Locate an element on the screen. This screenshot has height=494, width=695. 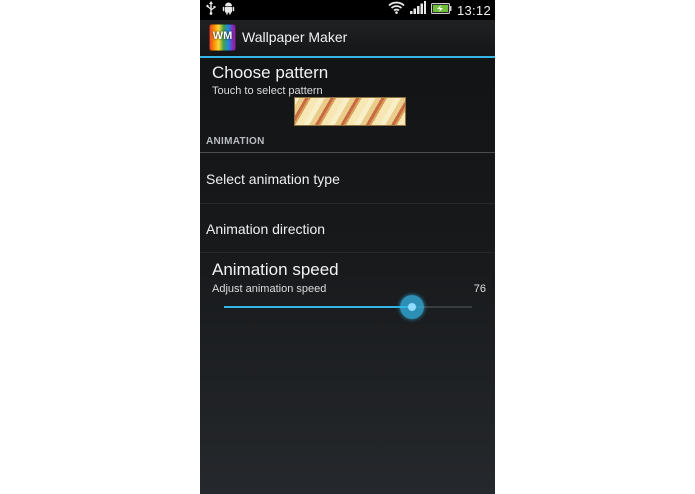
app-title: Wallpaper Maker is located at coordinates (295, 37).